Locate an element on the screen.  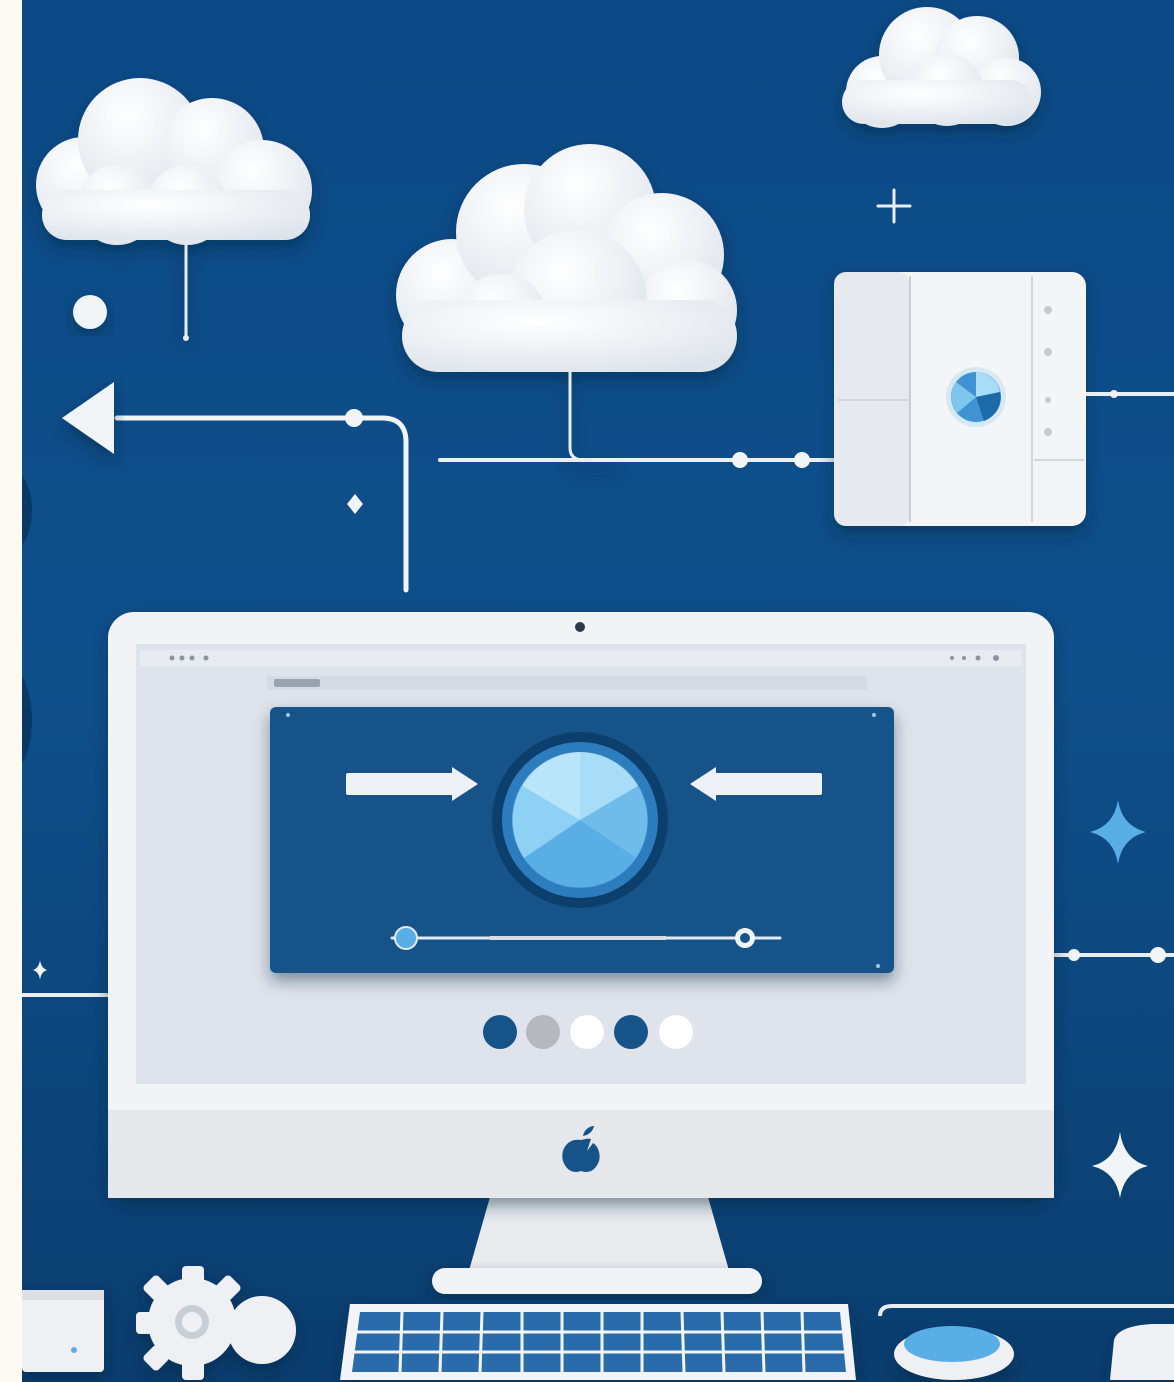
dot-decoration is located at coordinates (90, 312).